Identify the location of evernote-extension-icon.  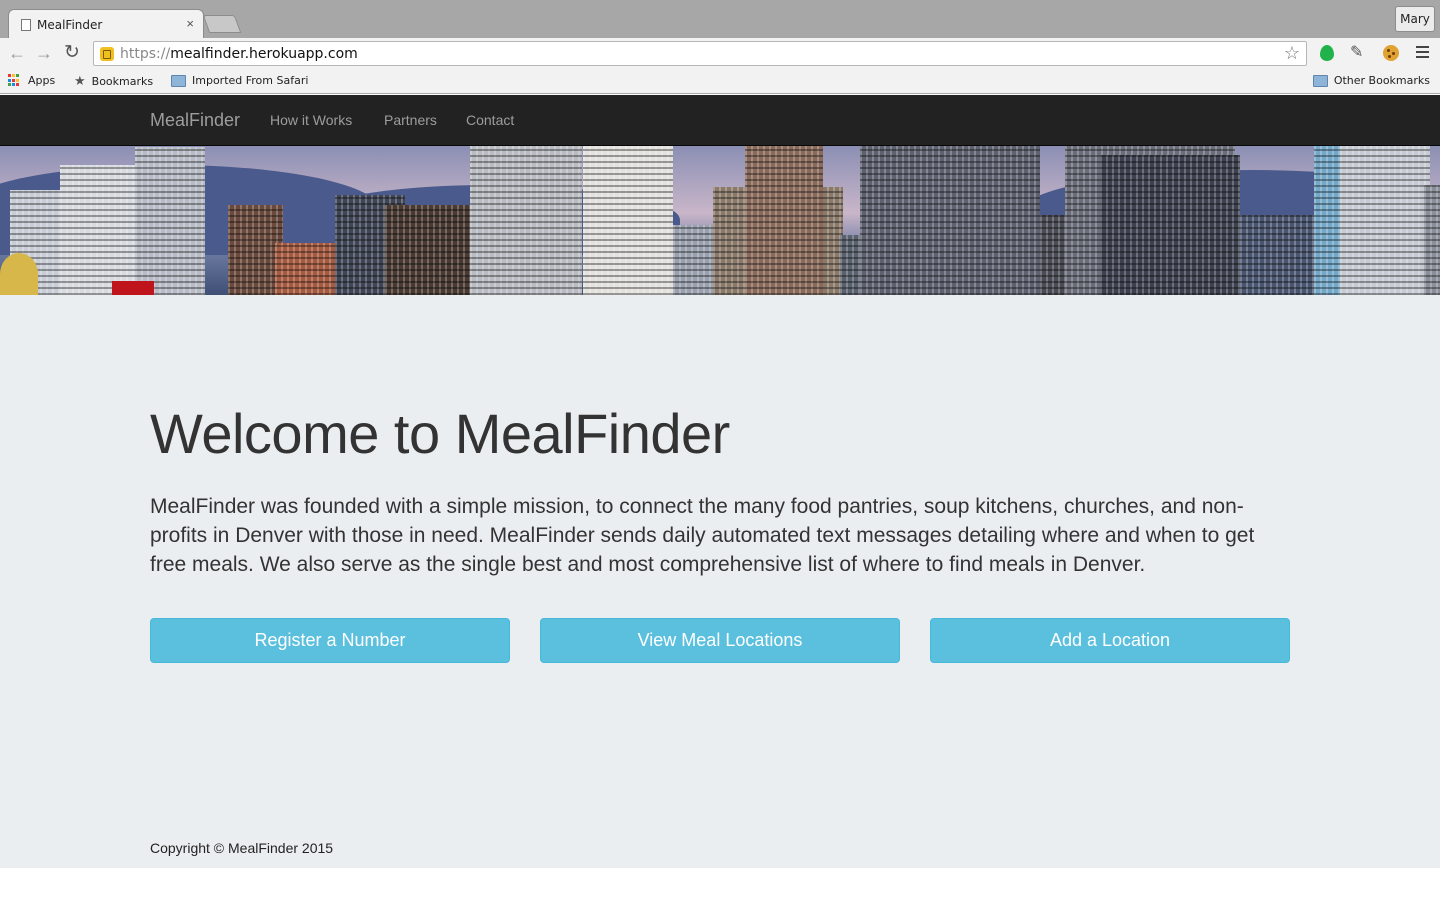
(1327, 53).